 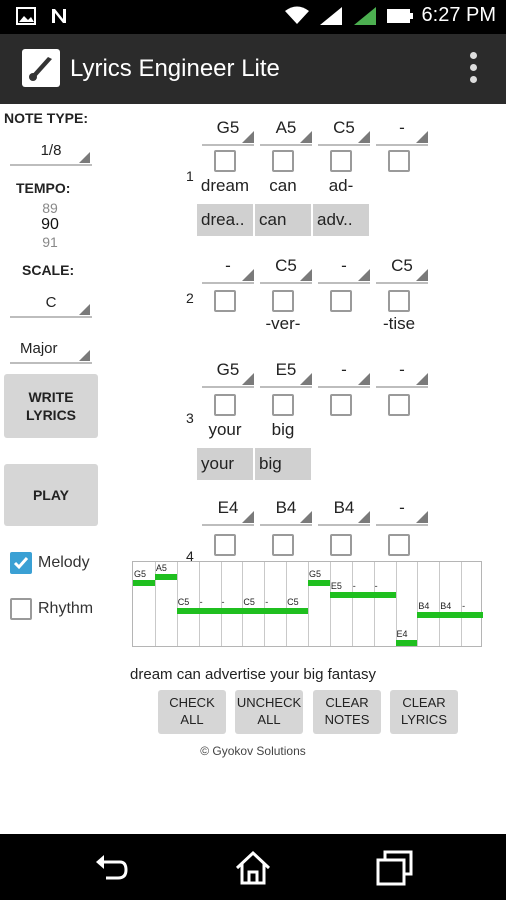 I want to click on tempo-prev: 89, so click(x=50, y=208).